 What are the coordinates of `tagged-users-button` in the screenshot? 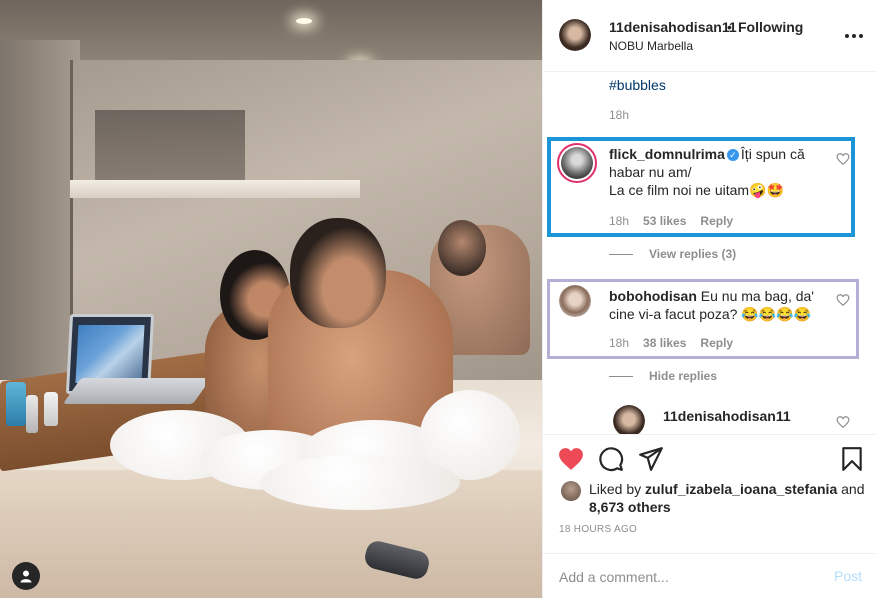 It's located at (26, 576).